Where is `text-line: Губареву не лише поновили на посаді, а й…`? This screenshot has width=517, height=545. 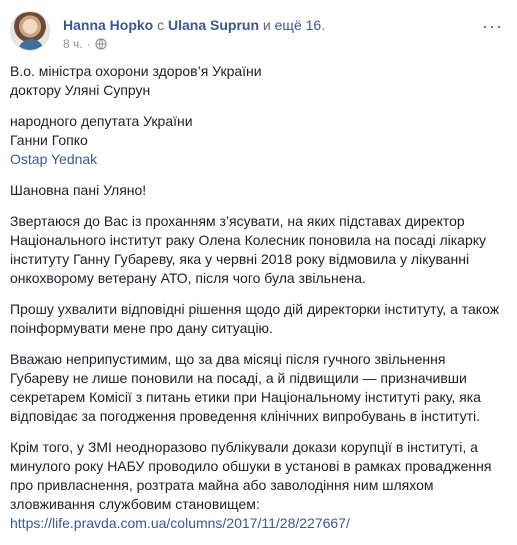
text-line: Губареву не лише поновили на посаді, а й… is located at coordinates (238, 378).